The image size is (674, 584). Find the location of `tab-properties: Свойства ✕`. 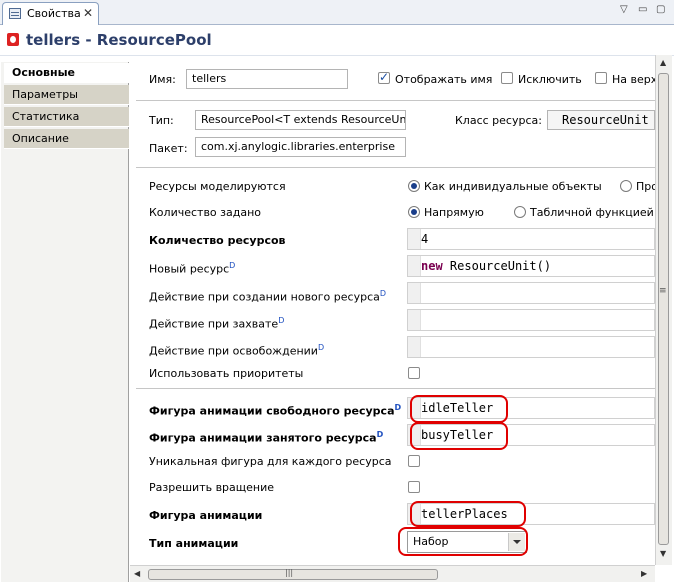

tab-properties: Свойства ✕ is located at coordinates (50, 13).